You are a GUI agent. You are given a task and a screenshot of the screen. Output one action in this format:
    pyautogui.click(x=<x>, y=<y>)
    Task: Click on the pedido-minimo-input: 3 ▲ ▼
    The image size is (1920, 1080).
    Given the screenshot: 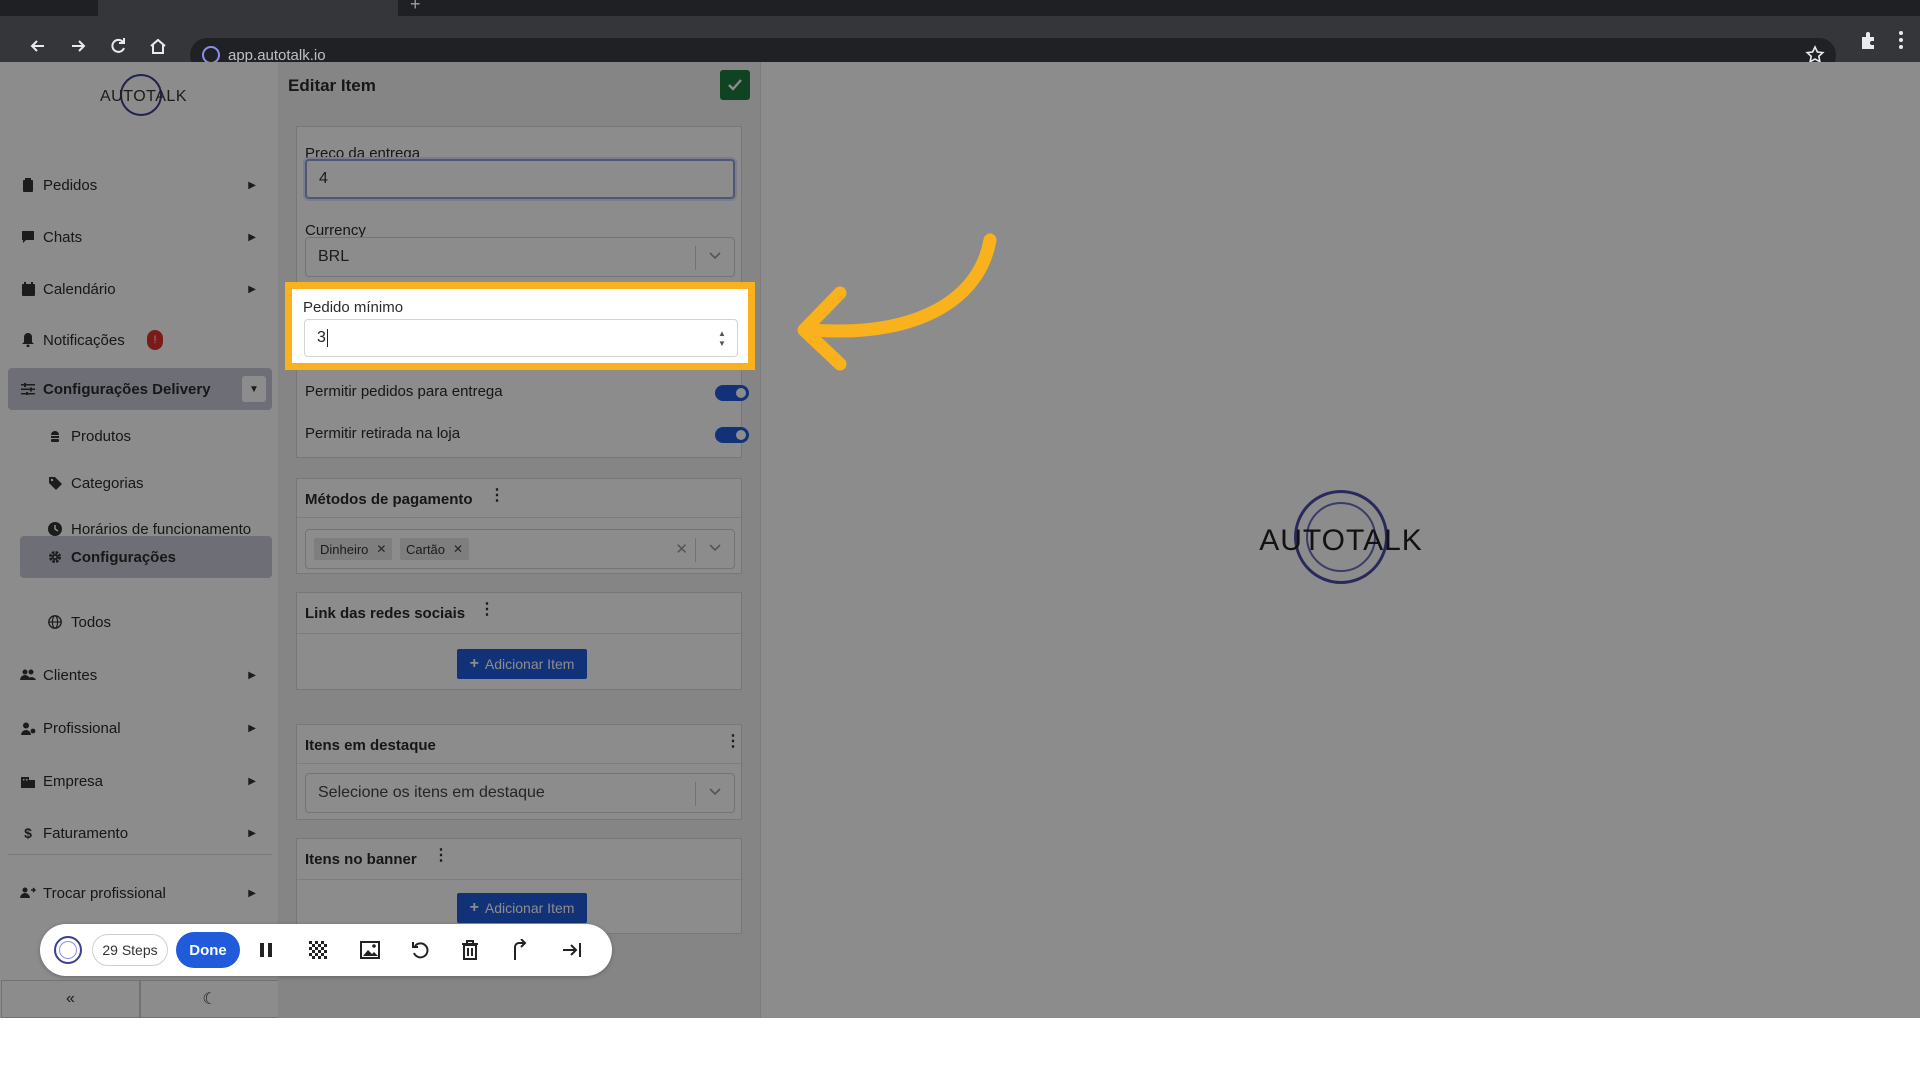 What is the action you would take?
    pyautogui.click(x=521, y=338)
    